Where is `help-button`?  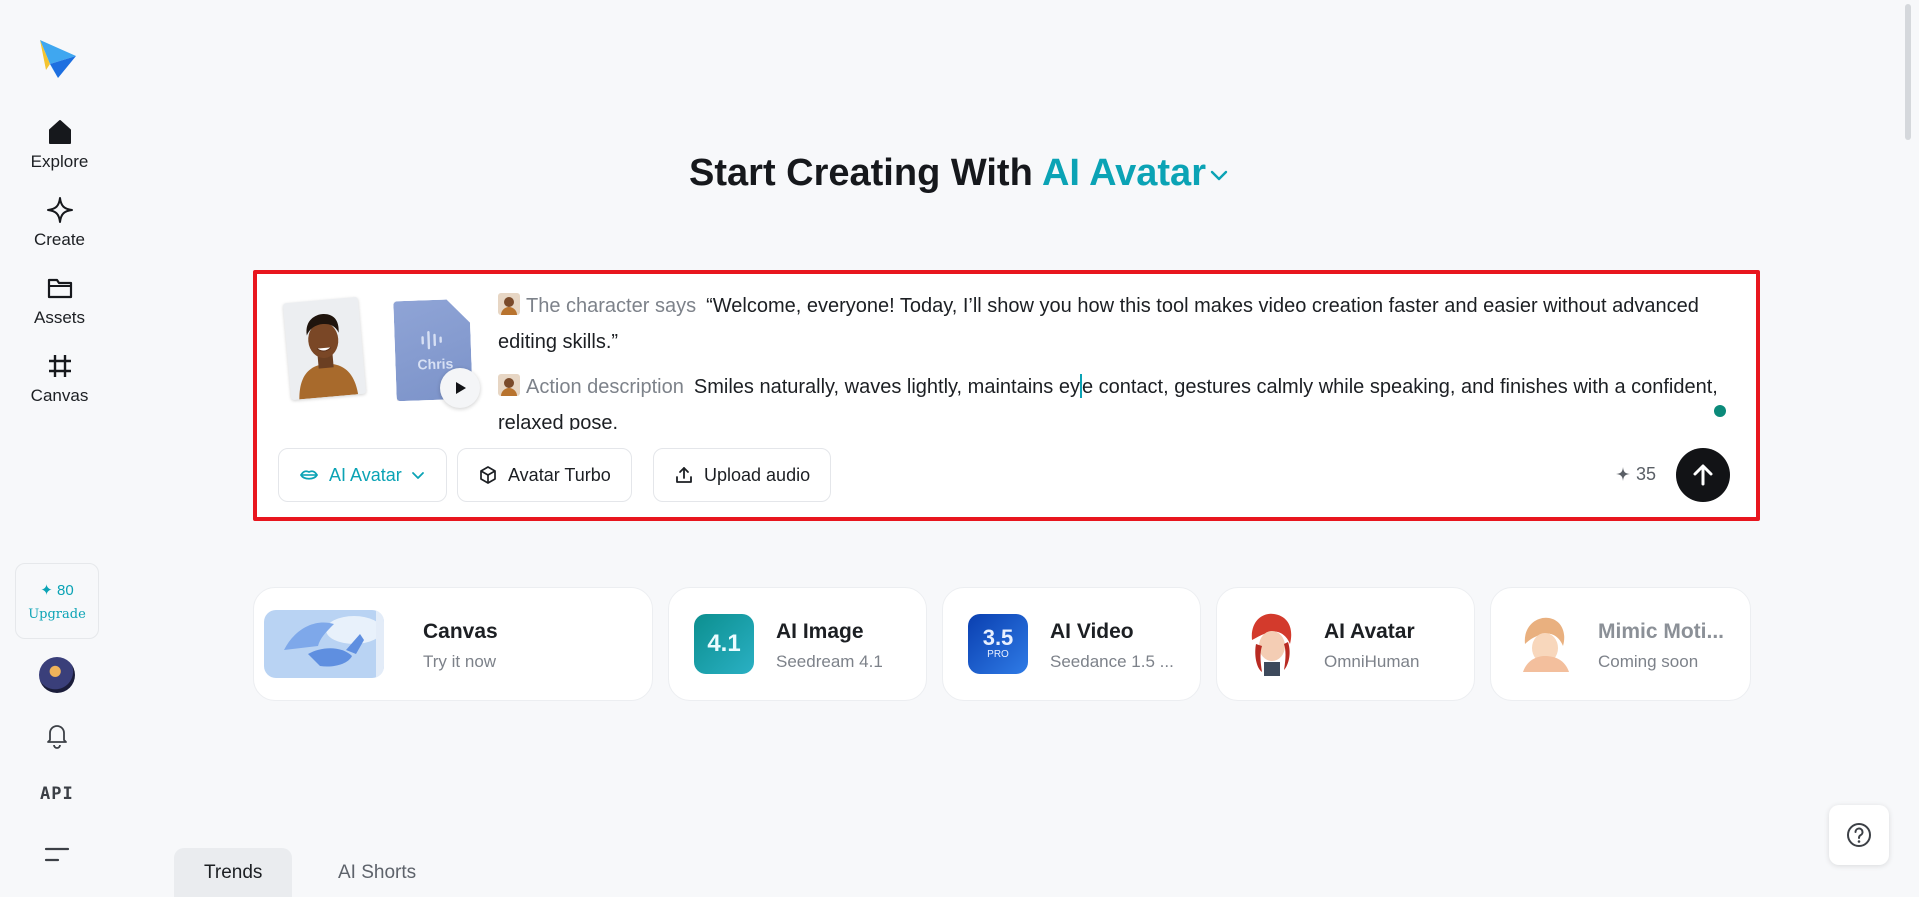
help-button is located at coordinates (1859, 835).